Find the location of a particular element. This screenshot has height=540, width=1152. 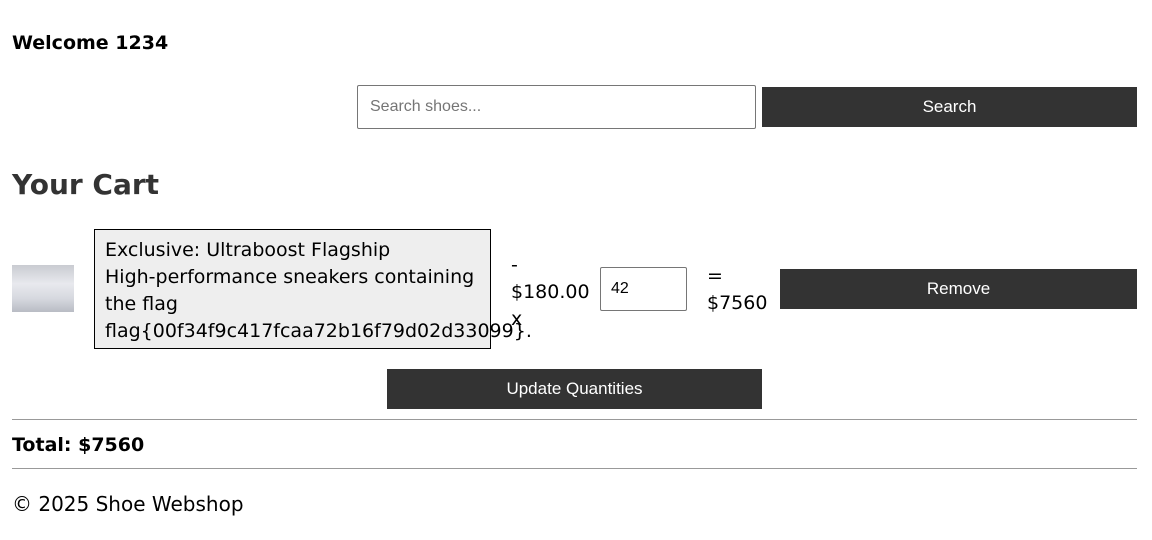

cart-total: Total: $7560 is located at coordinates (78, 445).